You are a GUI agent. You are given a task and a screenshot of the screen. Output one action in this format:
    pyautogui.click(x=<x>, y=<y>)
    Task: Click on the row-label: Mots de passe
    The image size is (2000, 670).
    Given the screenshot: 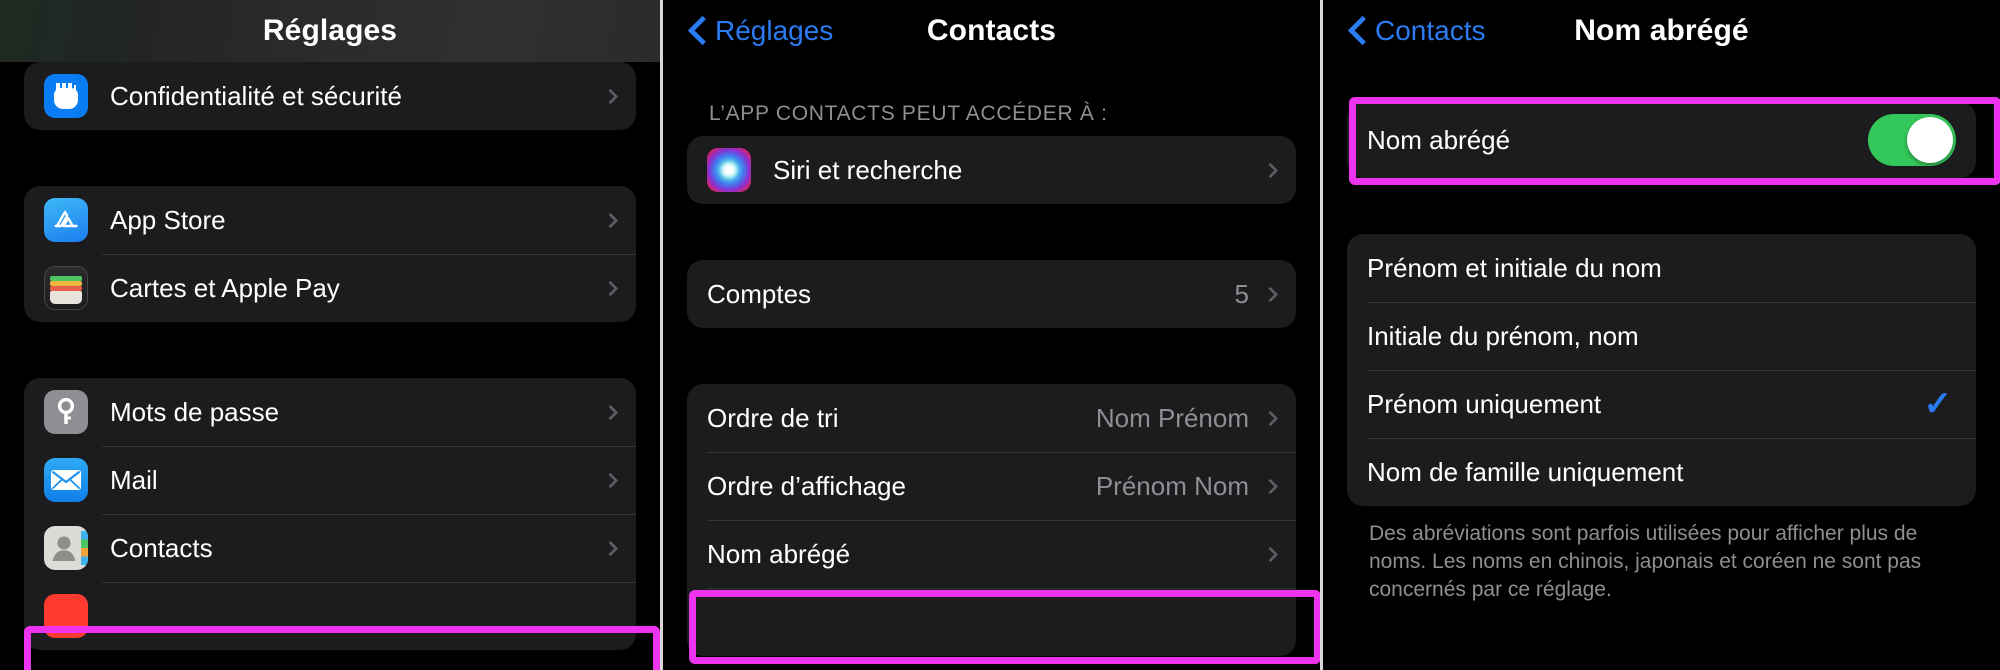 What is the action you would take?
    pyautogui.click(x=195, y=411)
    